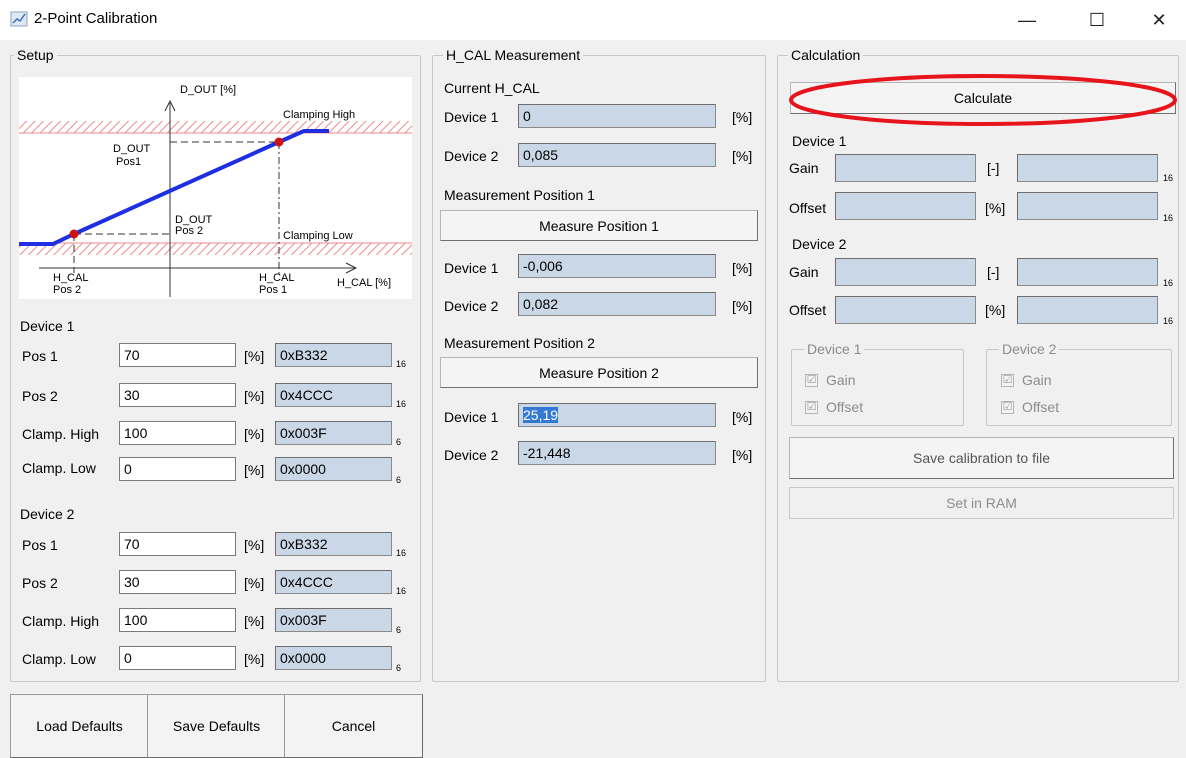 This screenshot has height=758, width=1186. I want to click on apply-device2-title: Device 2, so click(1029, 349).